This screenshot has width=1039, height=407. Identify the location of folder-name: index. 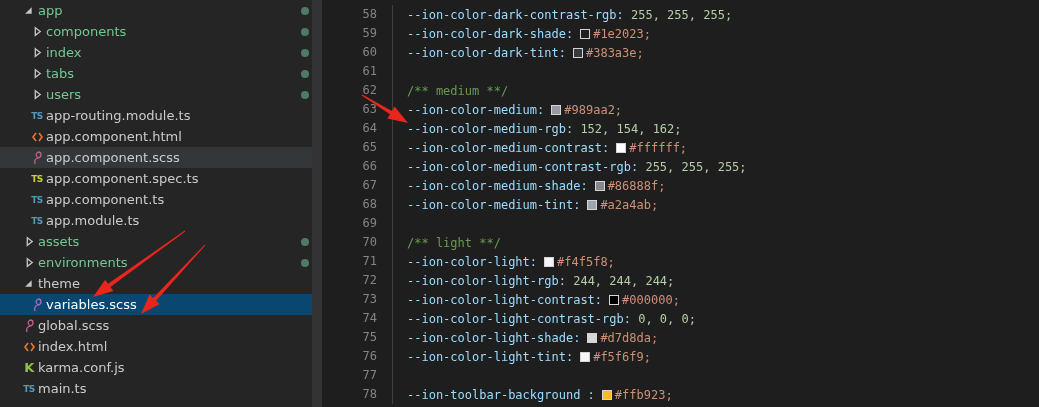
(64, 52).